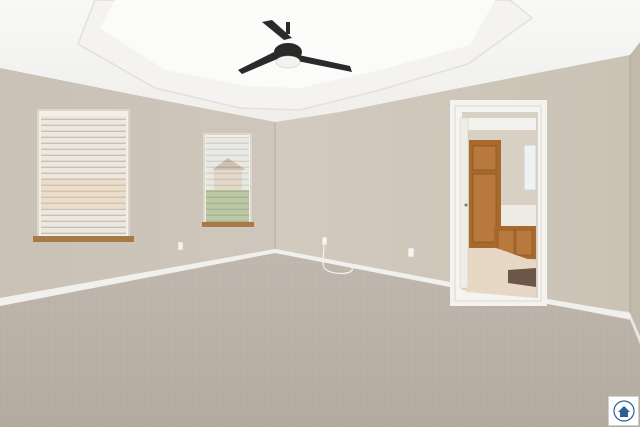 The image size is (640, 427). Describe the element at coordinates (635, 191) in the screenshot. I see `right-wall` at that location.